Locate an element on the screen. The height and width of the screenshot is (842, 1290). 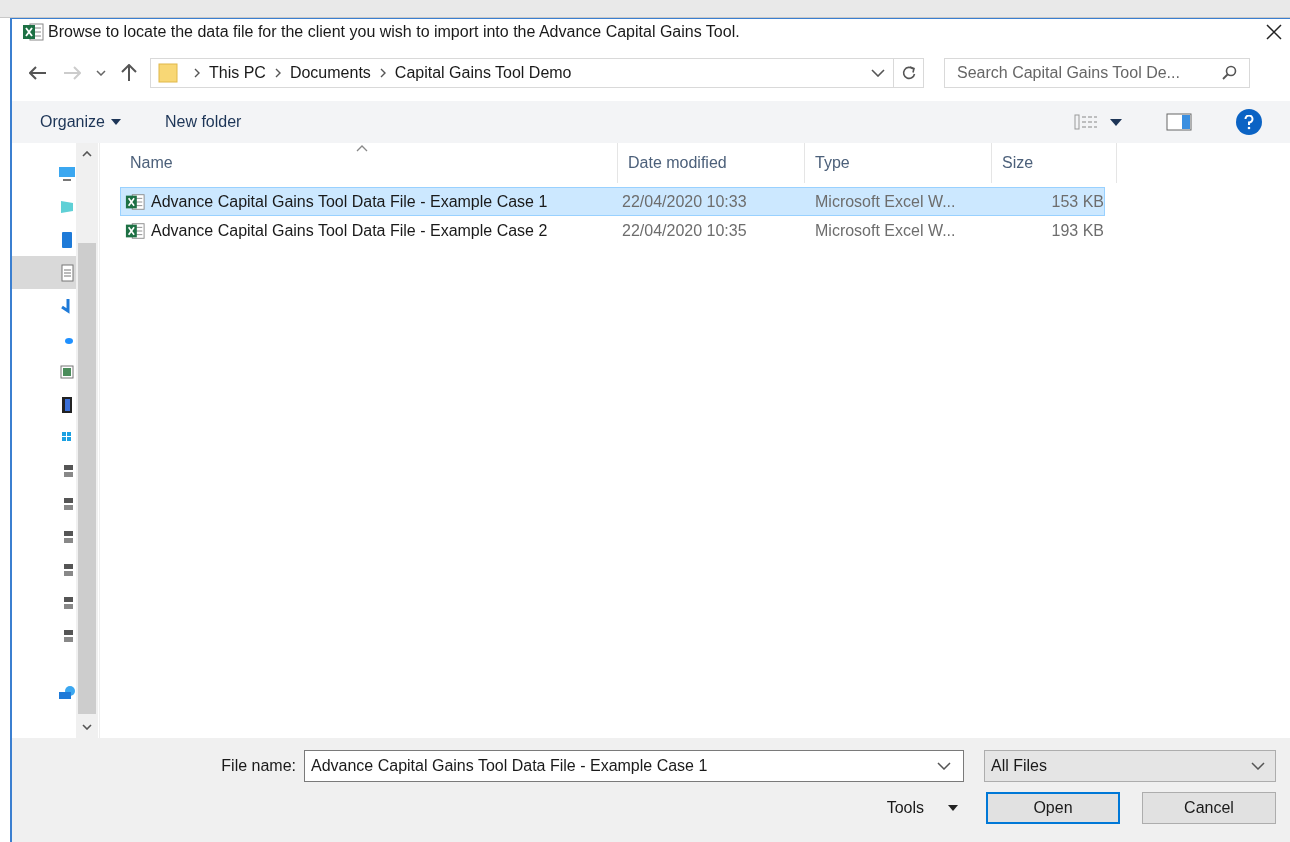
help-icon is located at coordinates (1249, 122).